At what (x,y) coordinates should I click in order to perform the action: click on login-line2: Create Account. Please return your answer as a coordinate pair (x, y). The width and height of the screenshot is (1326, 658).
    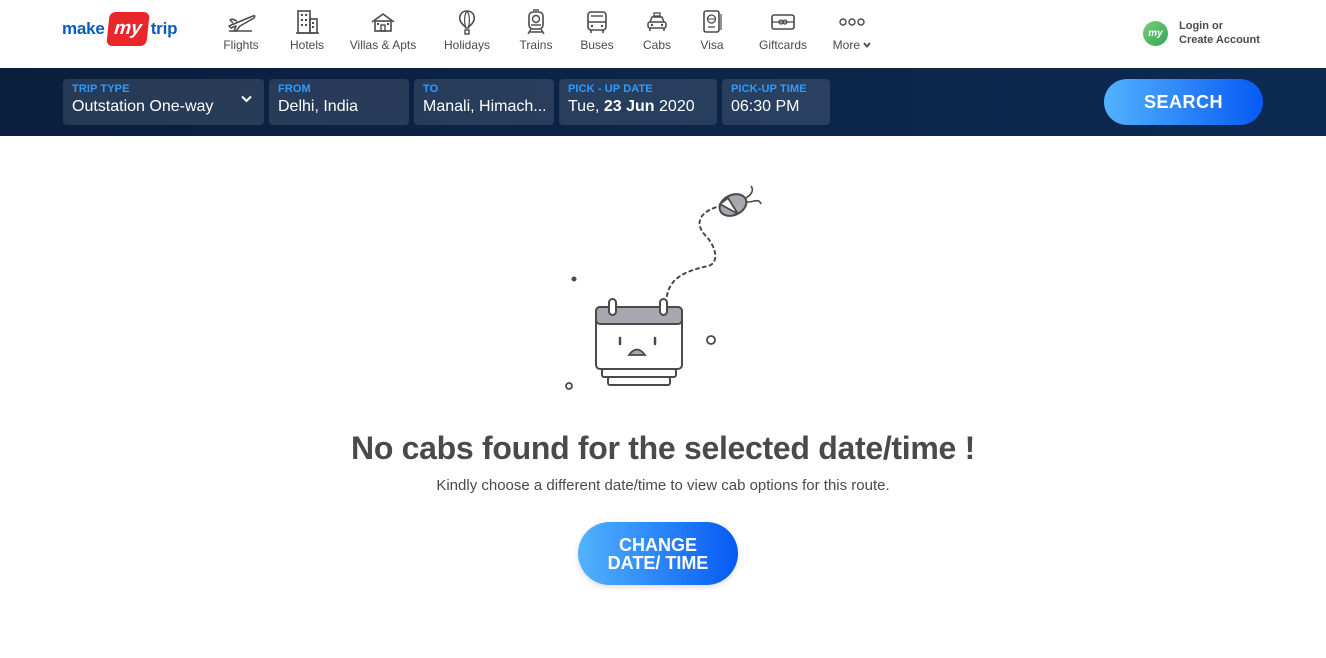
    Looking at the image, I should click on (1219, 40).